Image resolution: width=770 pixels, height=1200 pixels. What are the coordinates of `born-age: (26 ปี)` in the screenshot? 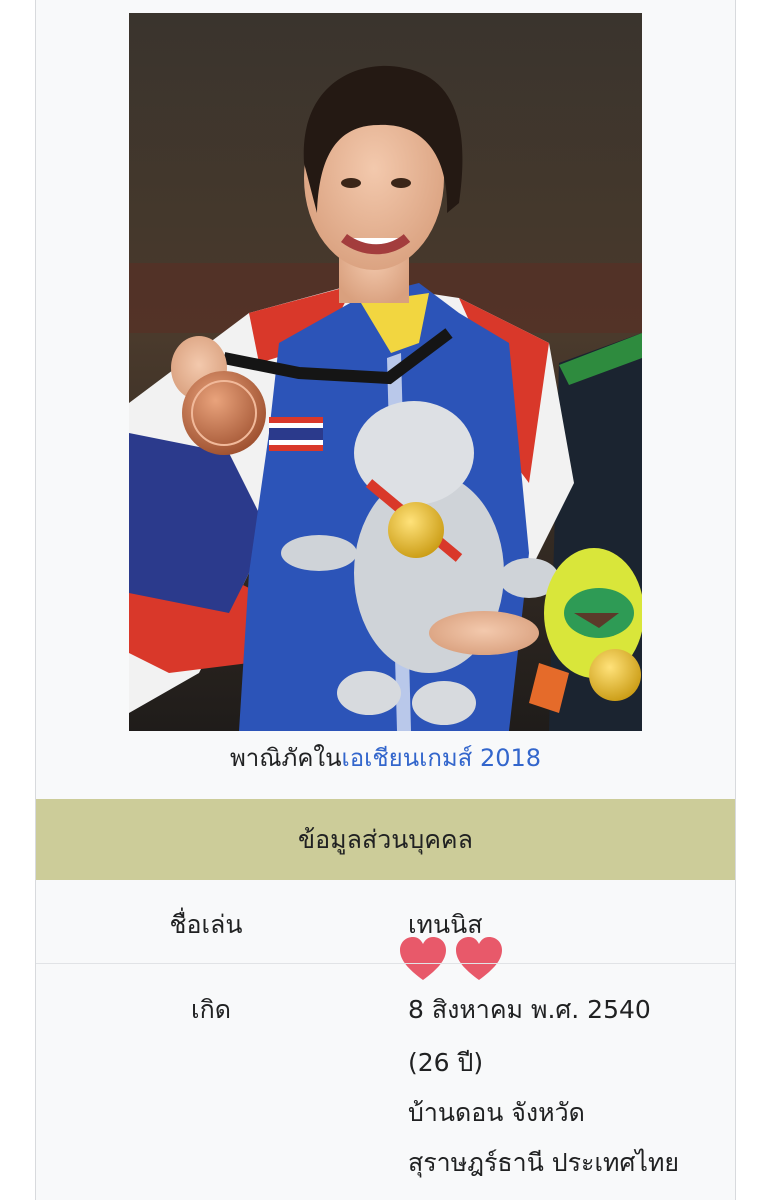 It's located at (446, 1062).